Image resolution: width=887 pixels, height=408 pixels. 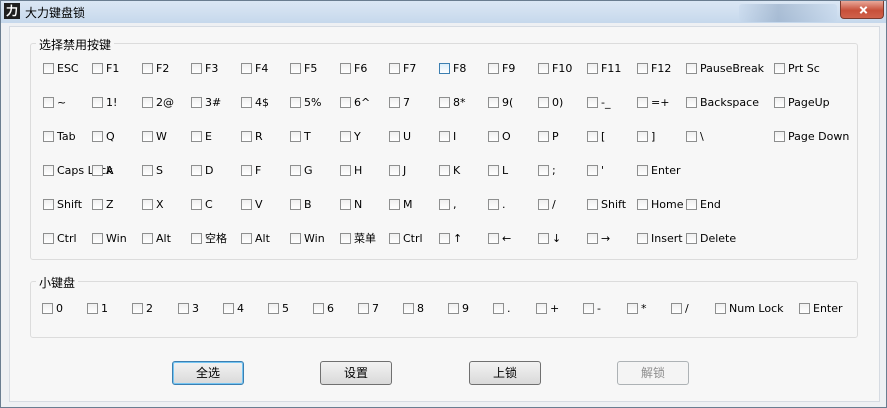 I want to click on key-checkbox-lctrl: Ctrl, so click(x=60, y=239).